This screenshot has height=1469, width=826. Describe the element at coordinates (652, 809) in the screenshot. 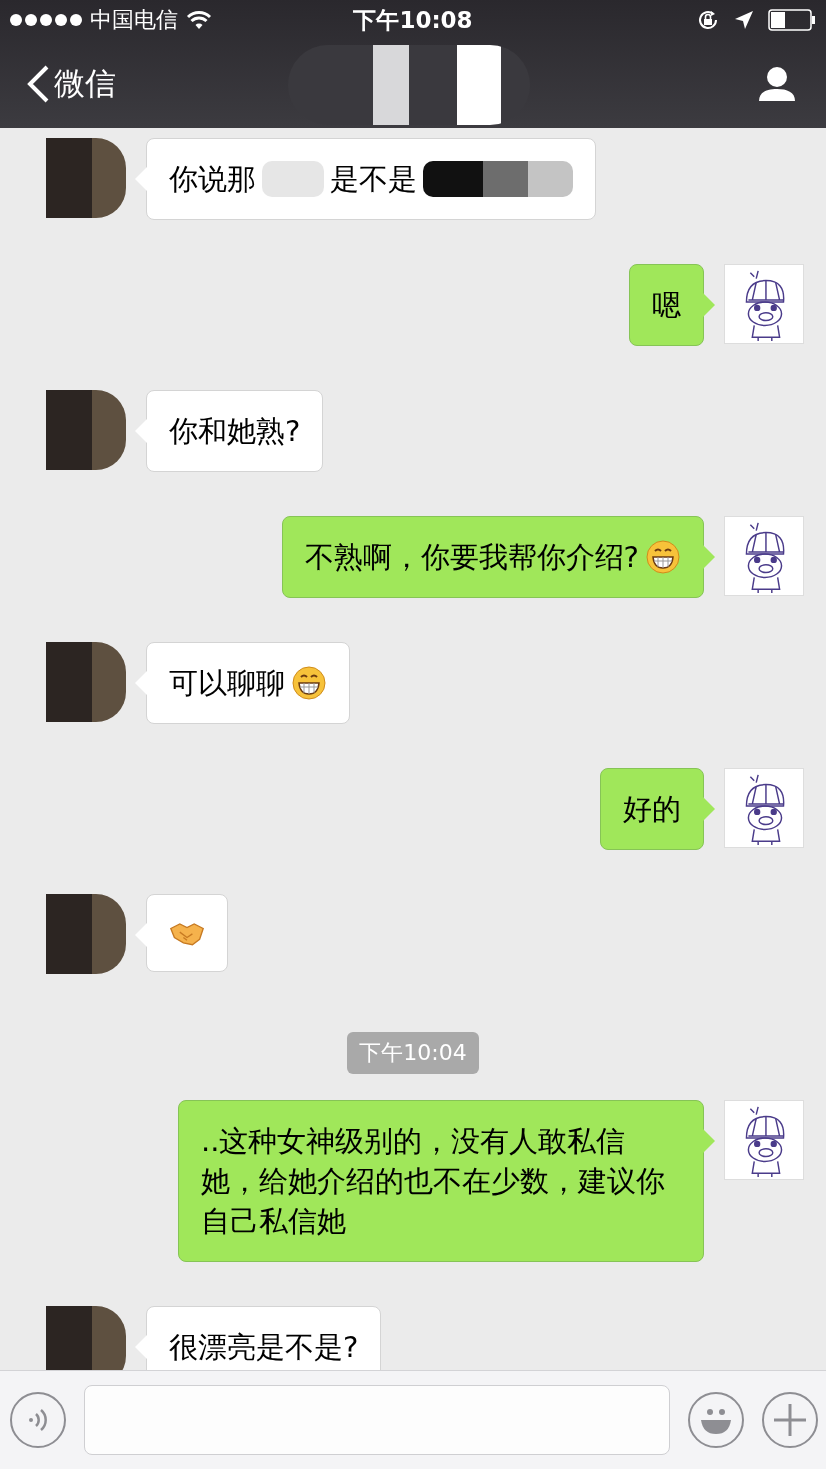

I see `message-text: 好的` at that location.